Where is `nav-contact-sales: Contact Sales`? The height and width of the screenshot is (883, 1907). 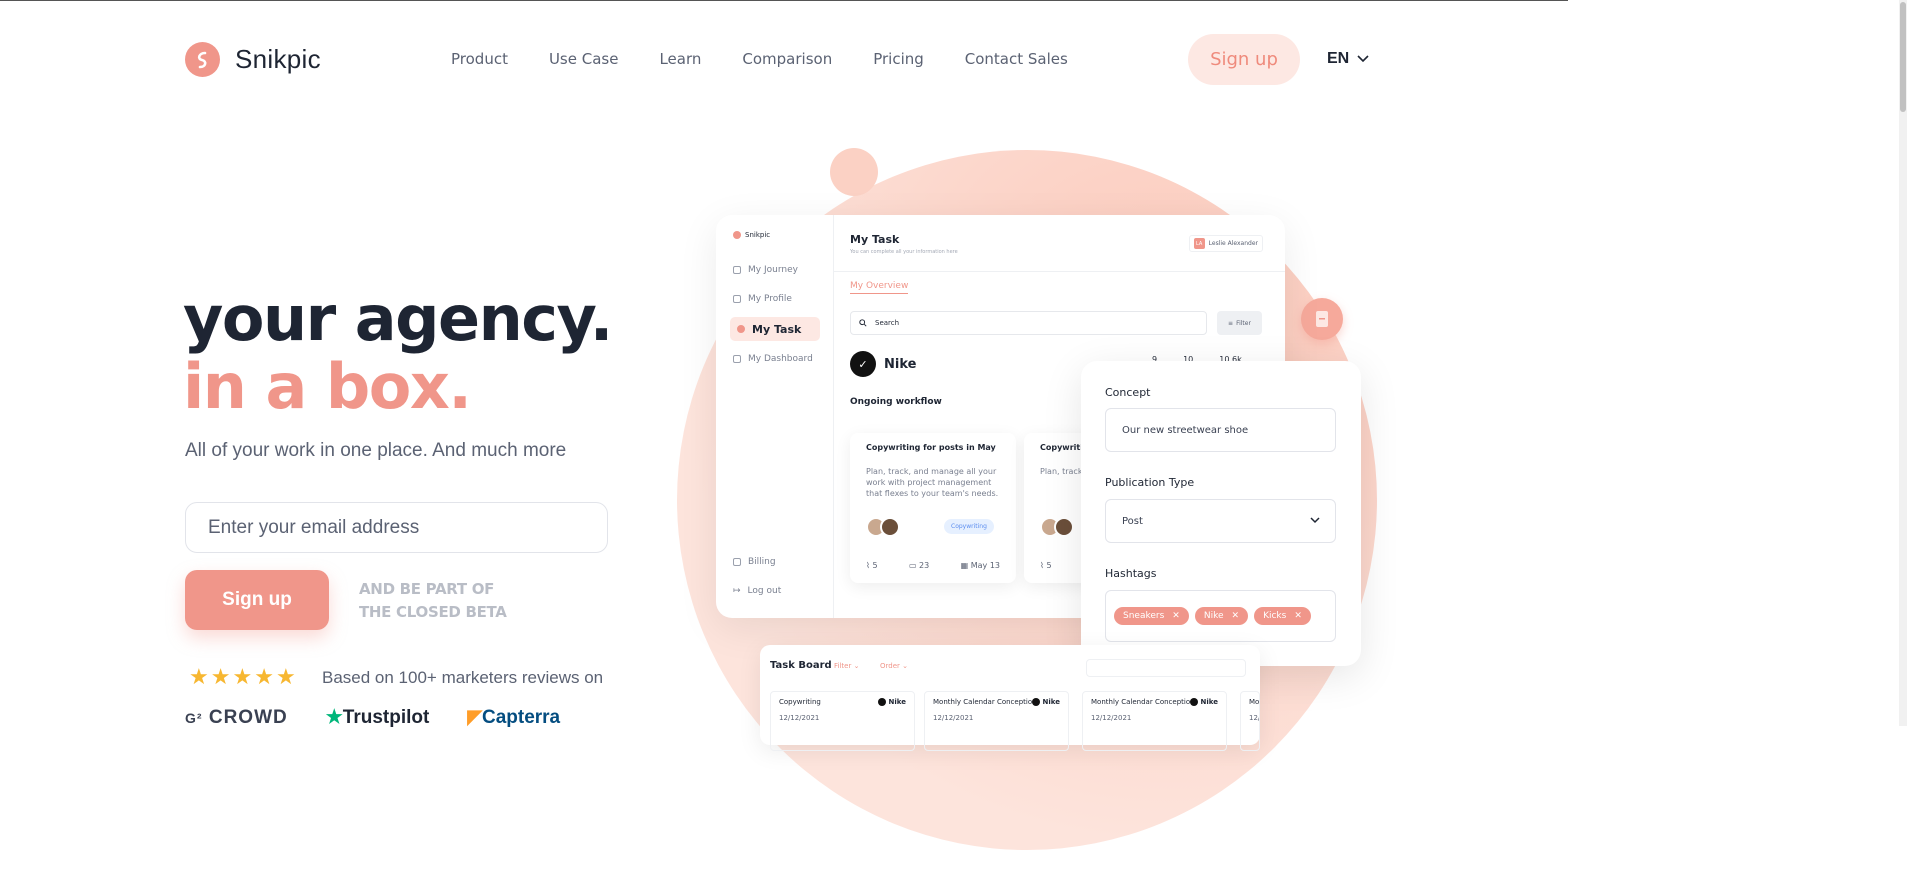 nav-contact-sales: Contact Sales is located at coordinates (1016, 59).